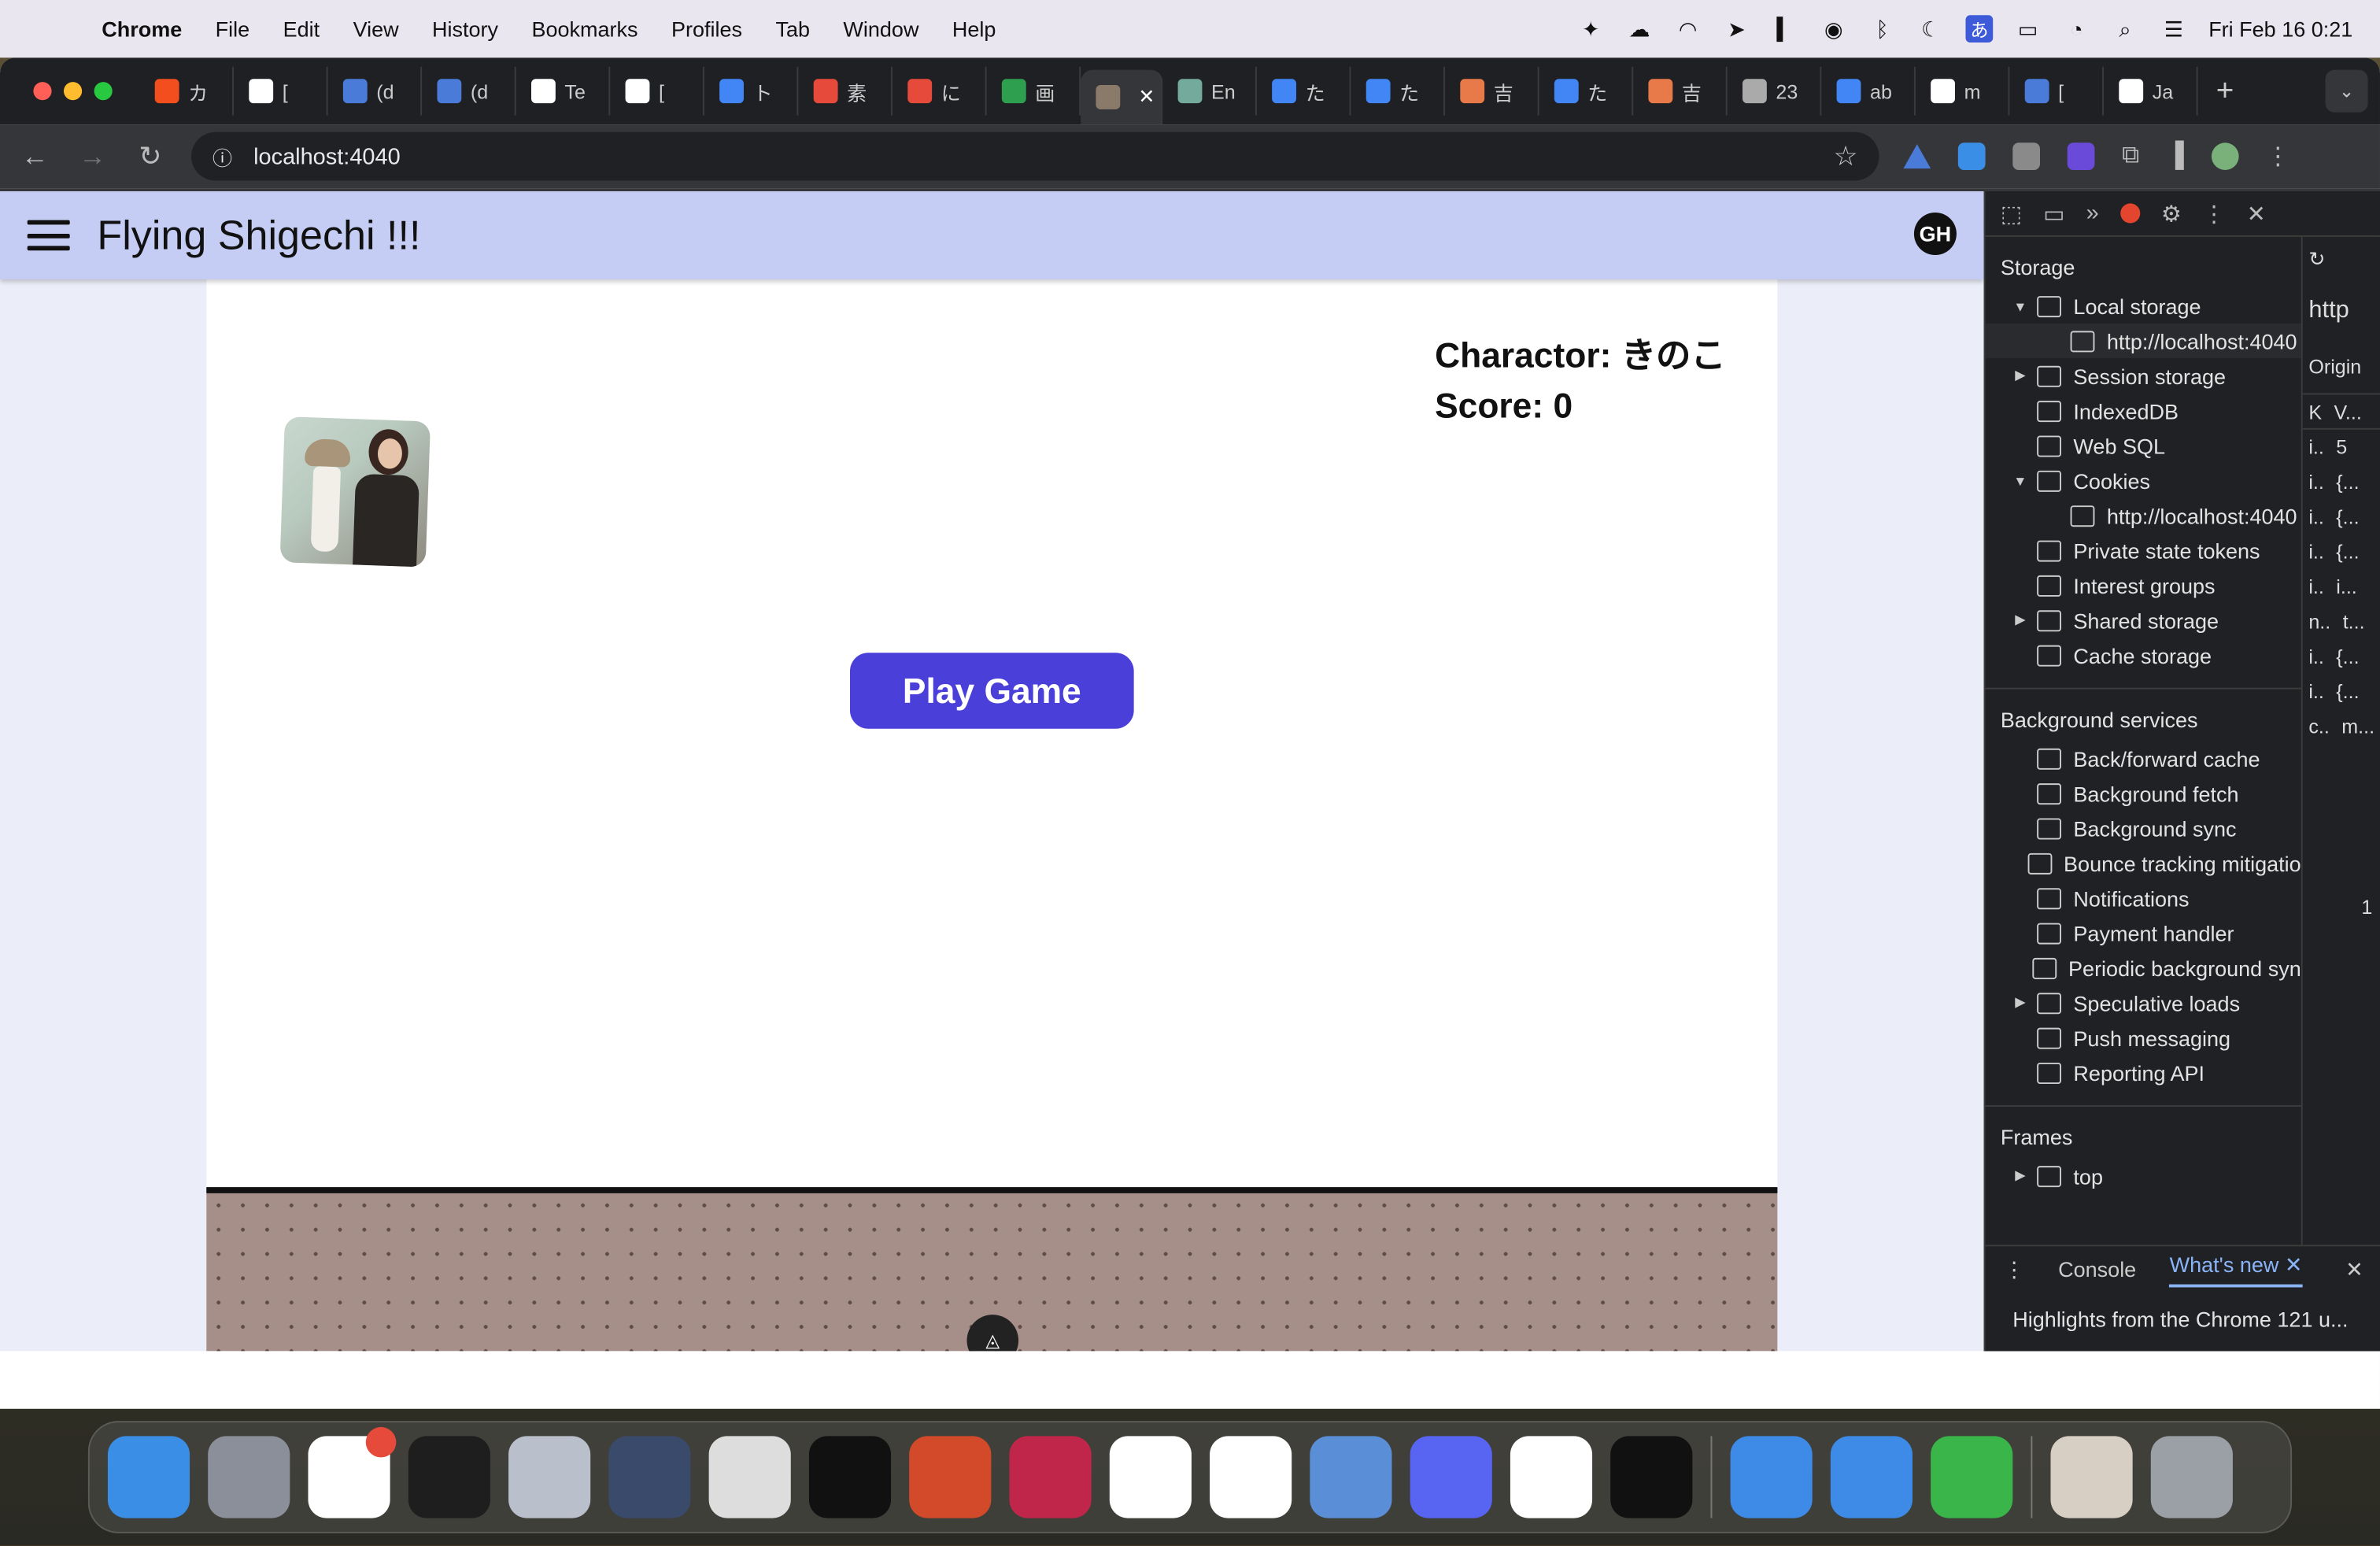  Describe the element at coordinates (1736, 28) in the screenshot. I see `copilot-icon: ➤` at that location.